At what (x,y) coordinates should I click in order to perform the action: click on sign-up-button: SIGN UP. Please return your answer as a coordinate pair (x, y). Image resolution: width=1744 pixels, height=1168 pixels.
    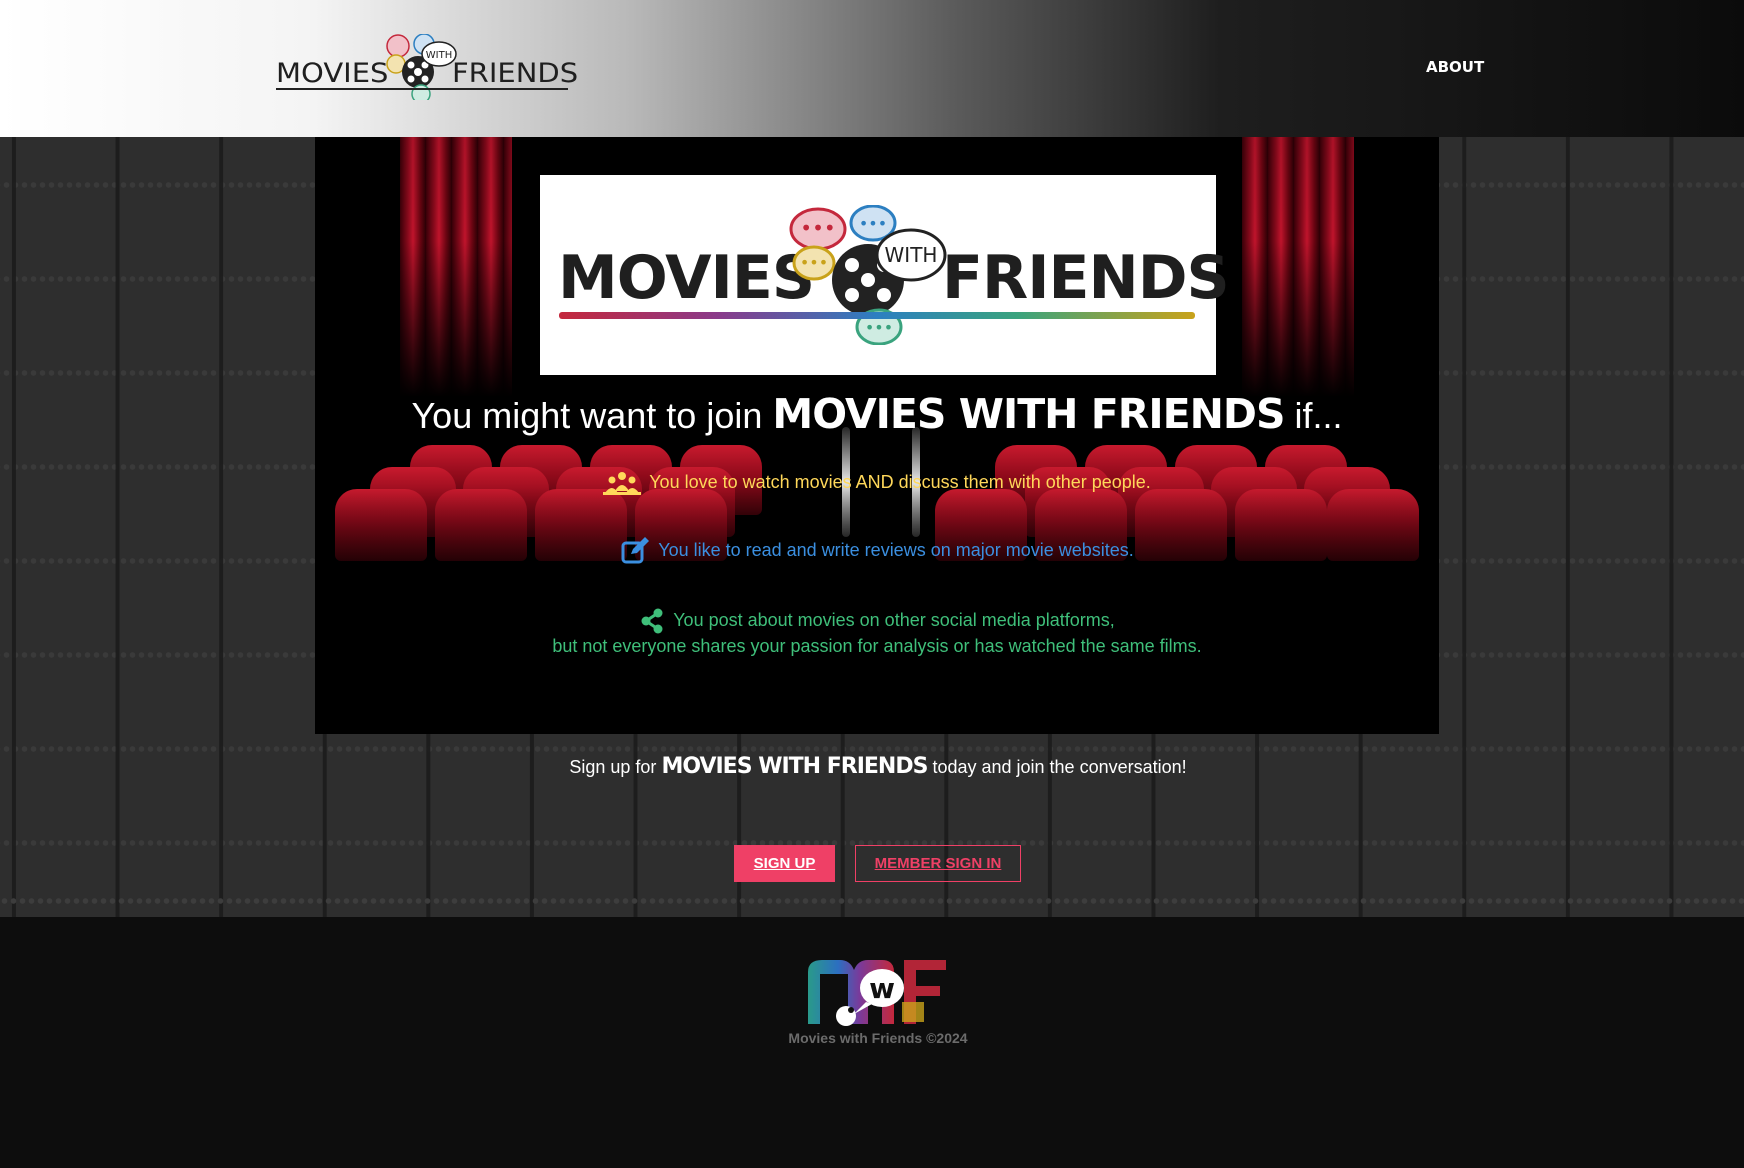
    Looking at the image, I should click on (784, 863).